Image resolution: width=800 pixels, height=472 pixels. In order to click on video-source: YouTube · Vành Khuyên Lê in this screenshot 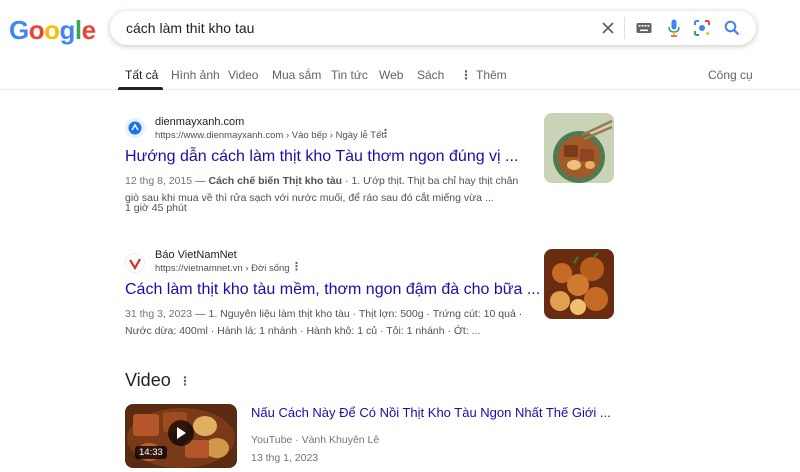, I will do `click(315, 440)`.